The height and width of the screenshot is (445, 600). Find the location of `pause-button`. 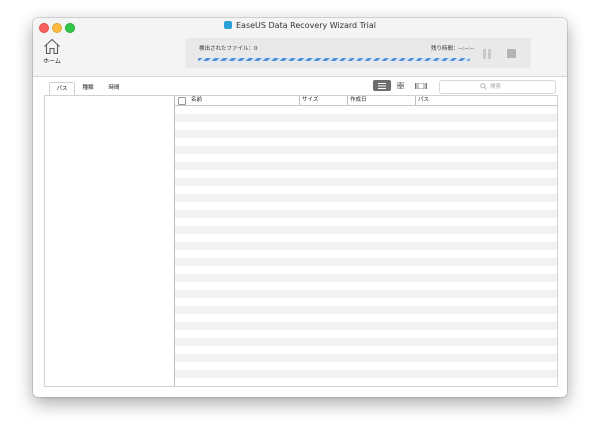

pause-button is located at coordinates (487, 54).